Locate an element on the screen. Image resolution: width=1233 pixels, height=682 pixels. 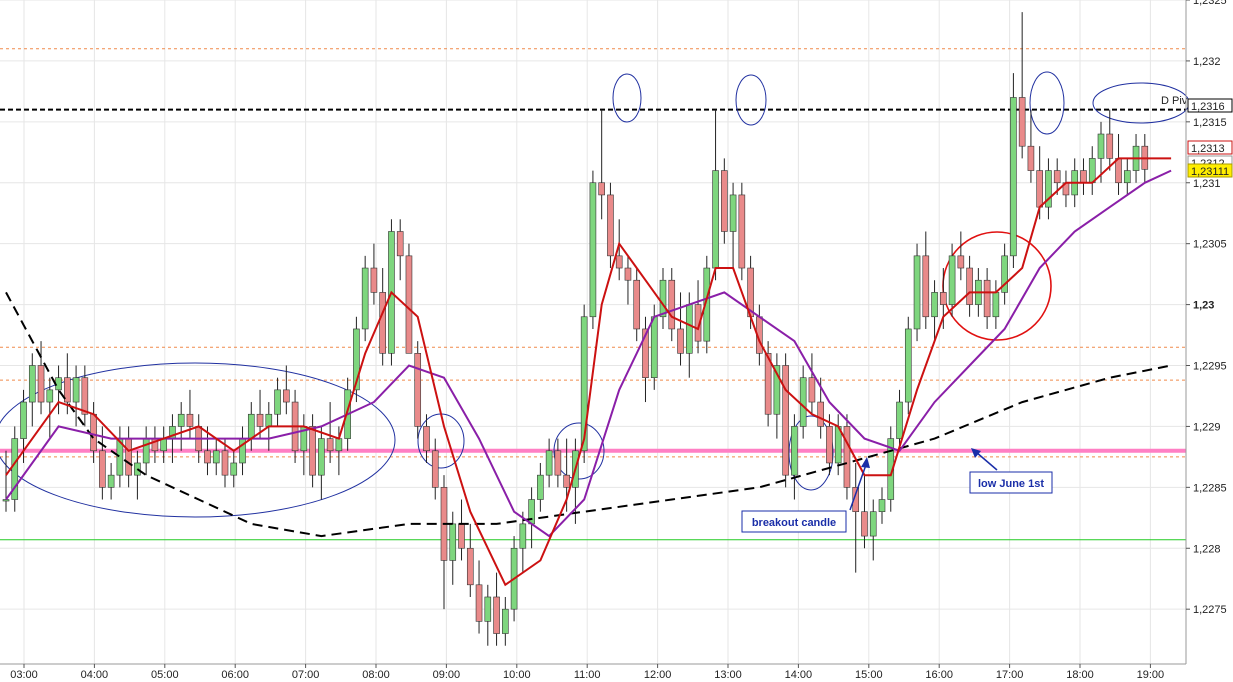
y-tick-label: 1,2325 is located at coordinates (1210, 3).